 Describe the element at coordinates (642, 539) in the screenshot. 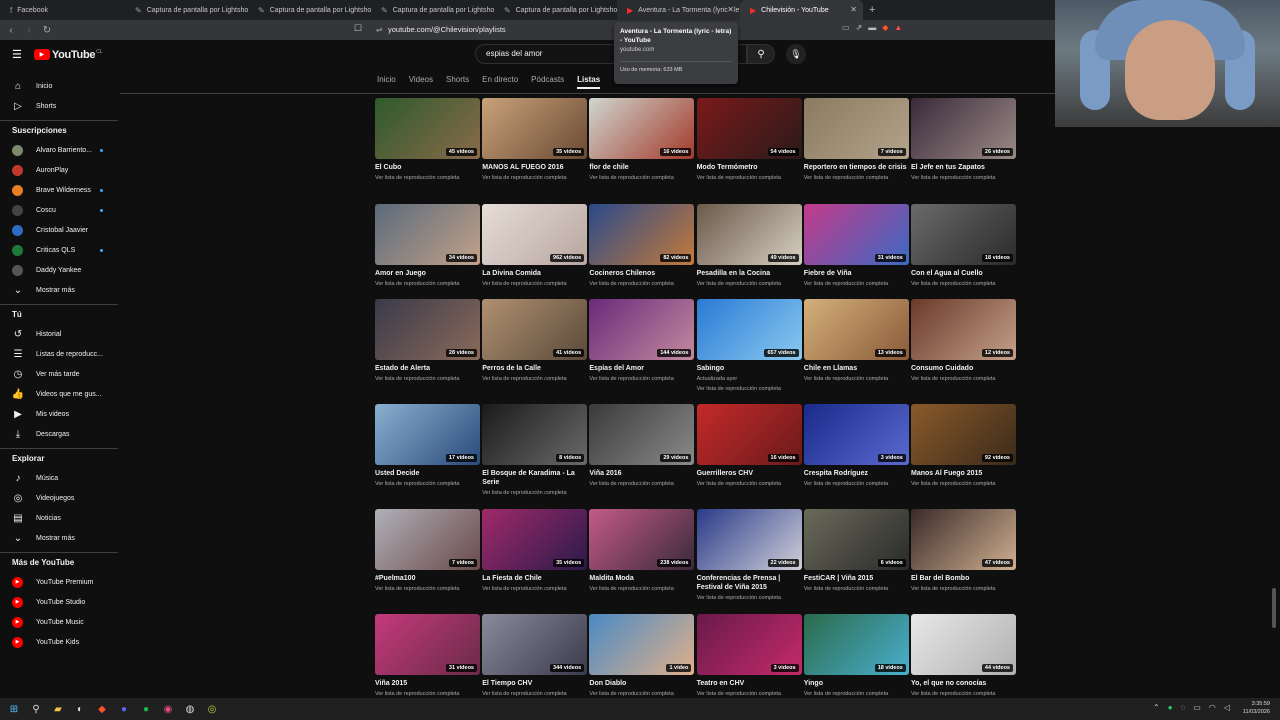

I see `playlist-thumbnail: 238 videos` at that location.